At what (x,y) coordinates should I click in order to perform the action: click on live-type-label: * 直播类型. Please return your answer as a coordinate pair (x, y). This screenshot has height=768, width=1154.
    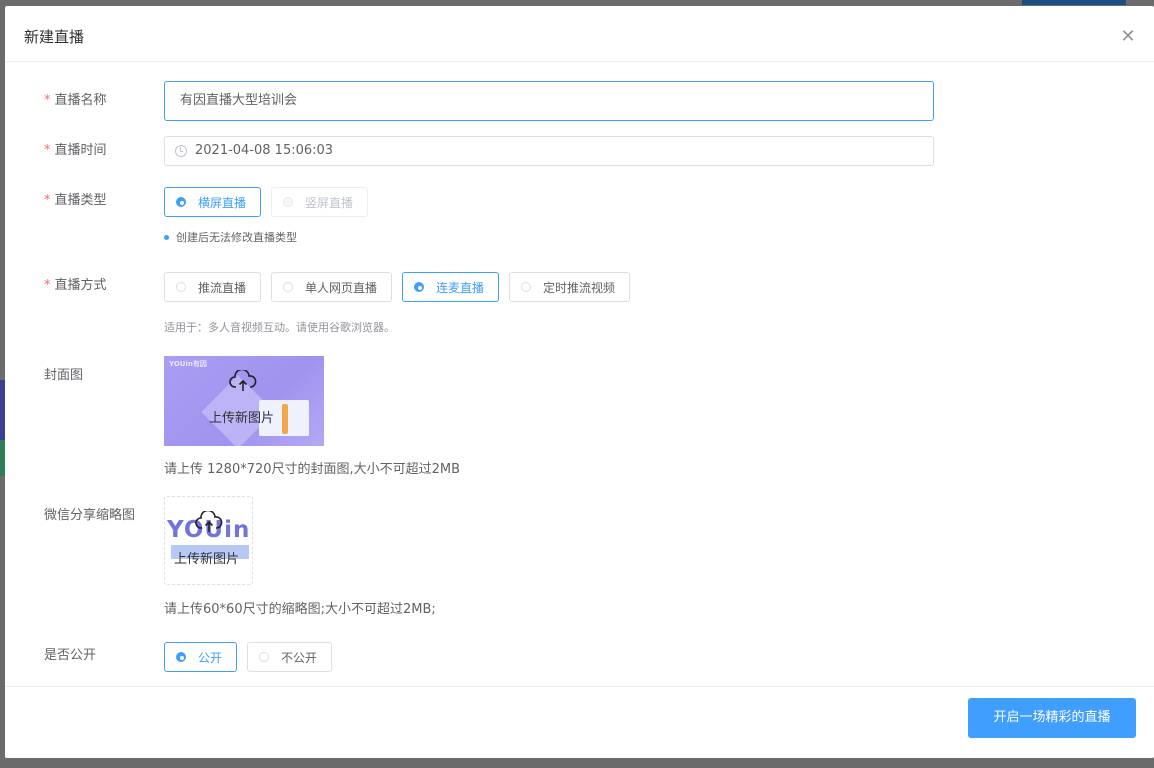
    Looking at the image, I should click on (75, 200).